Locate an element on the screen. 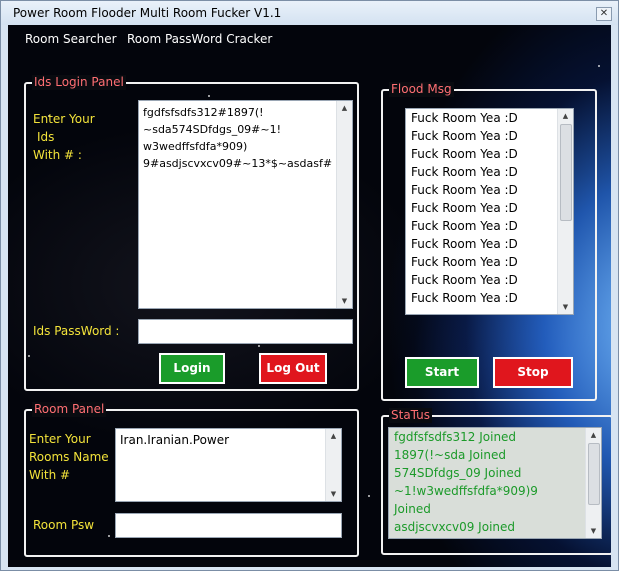  start-button: Start is located at coordinates (442, 372).